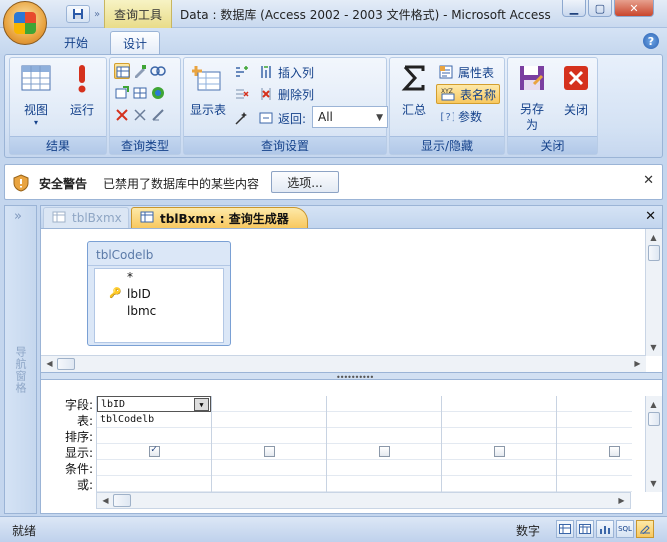  What do you see at coordinates (159, 278) in the screenshot?
I see `field-item: *` at bounding box center [159, 278].